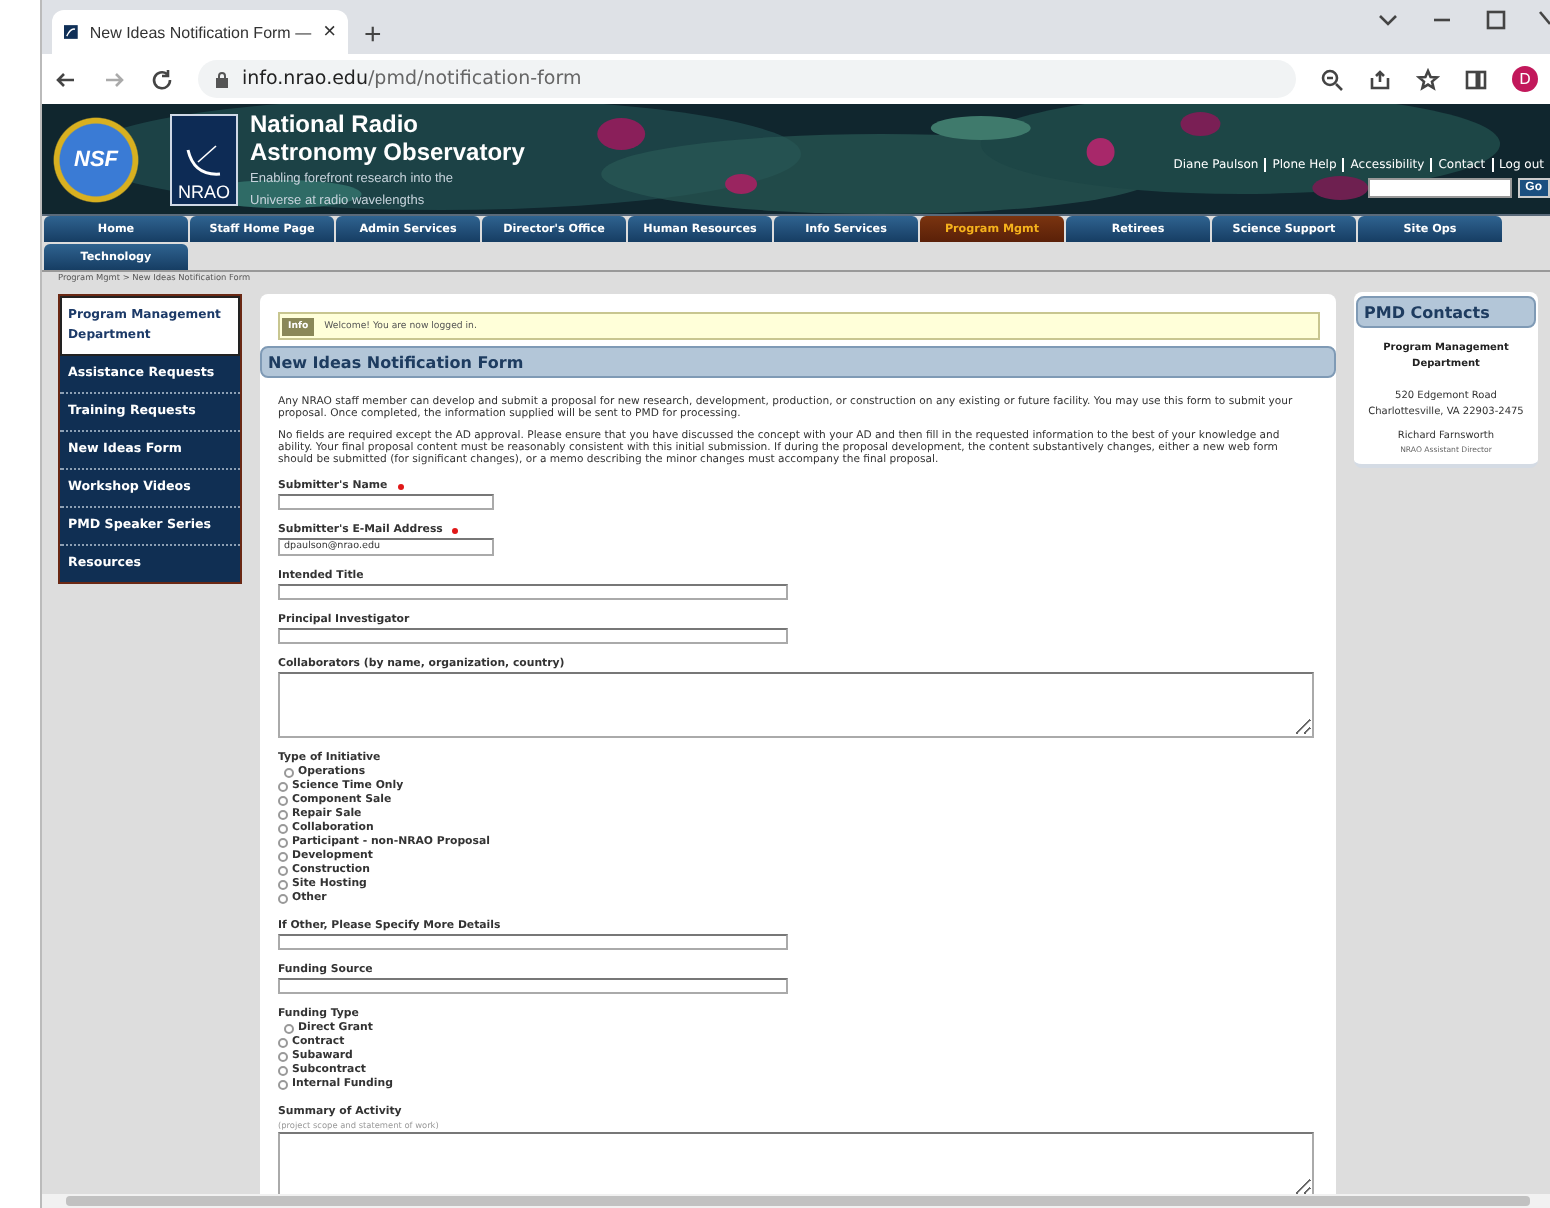 Image resolution: width=1550 pixels, height=1208 pixels. I want to click on new-tab-button: +, so click(373, 35).